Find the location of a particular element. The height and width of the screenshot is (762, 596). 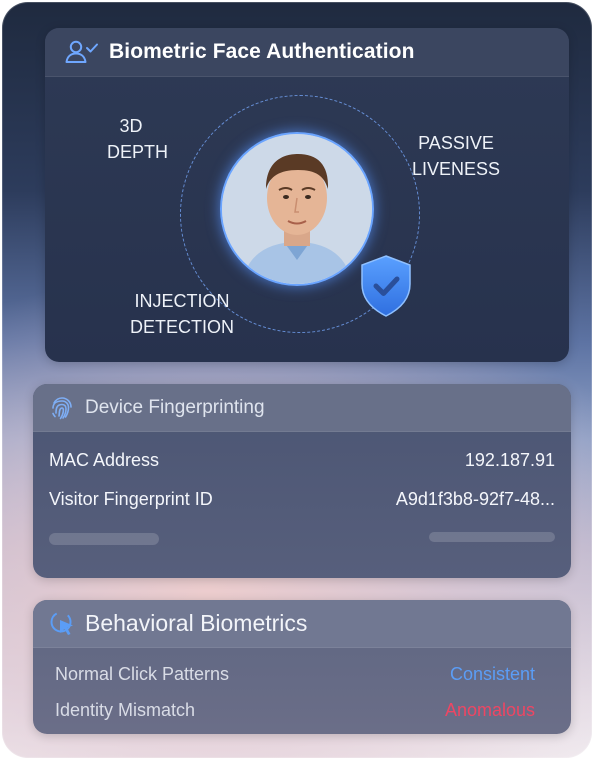

user-check-icon is located at coordinates (82, 52).